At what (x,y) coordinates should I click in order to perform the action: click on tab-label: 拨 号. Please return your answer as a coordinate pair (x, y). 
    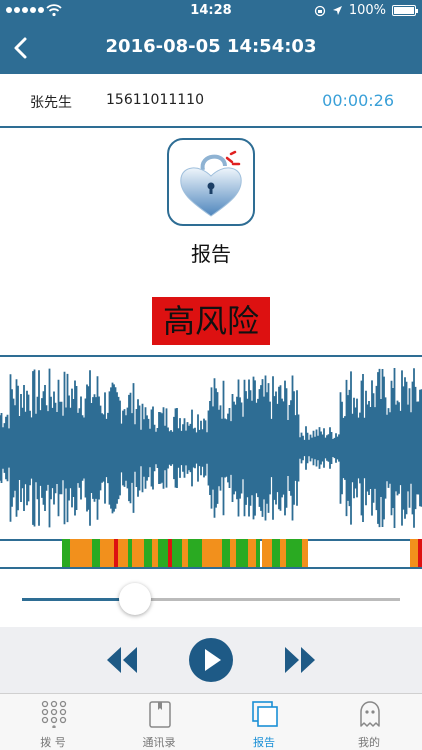
    Looking at the image, I should click on (53, 742).